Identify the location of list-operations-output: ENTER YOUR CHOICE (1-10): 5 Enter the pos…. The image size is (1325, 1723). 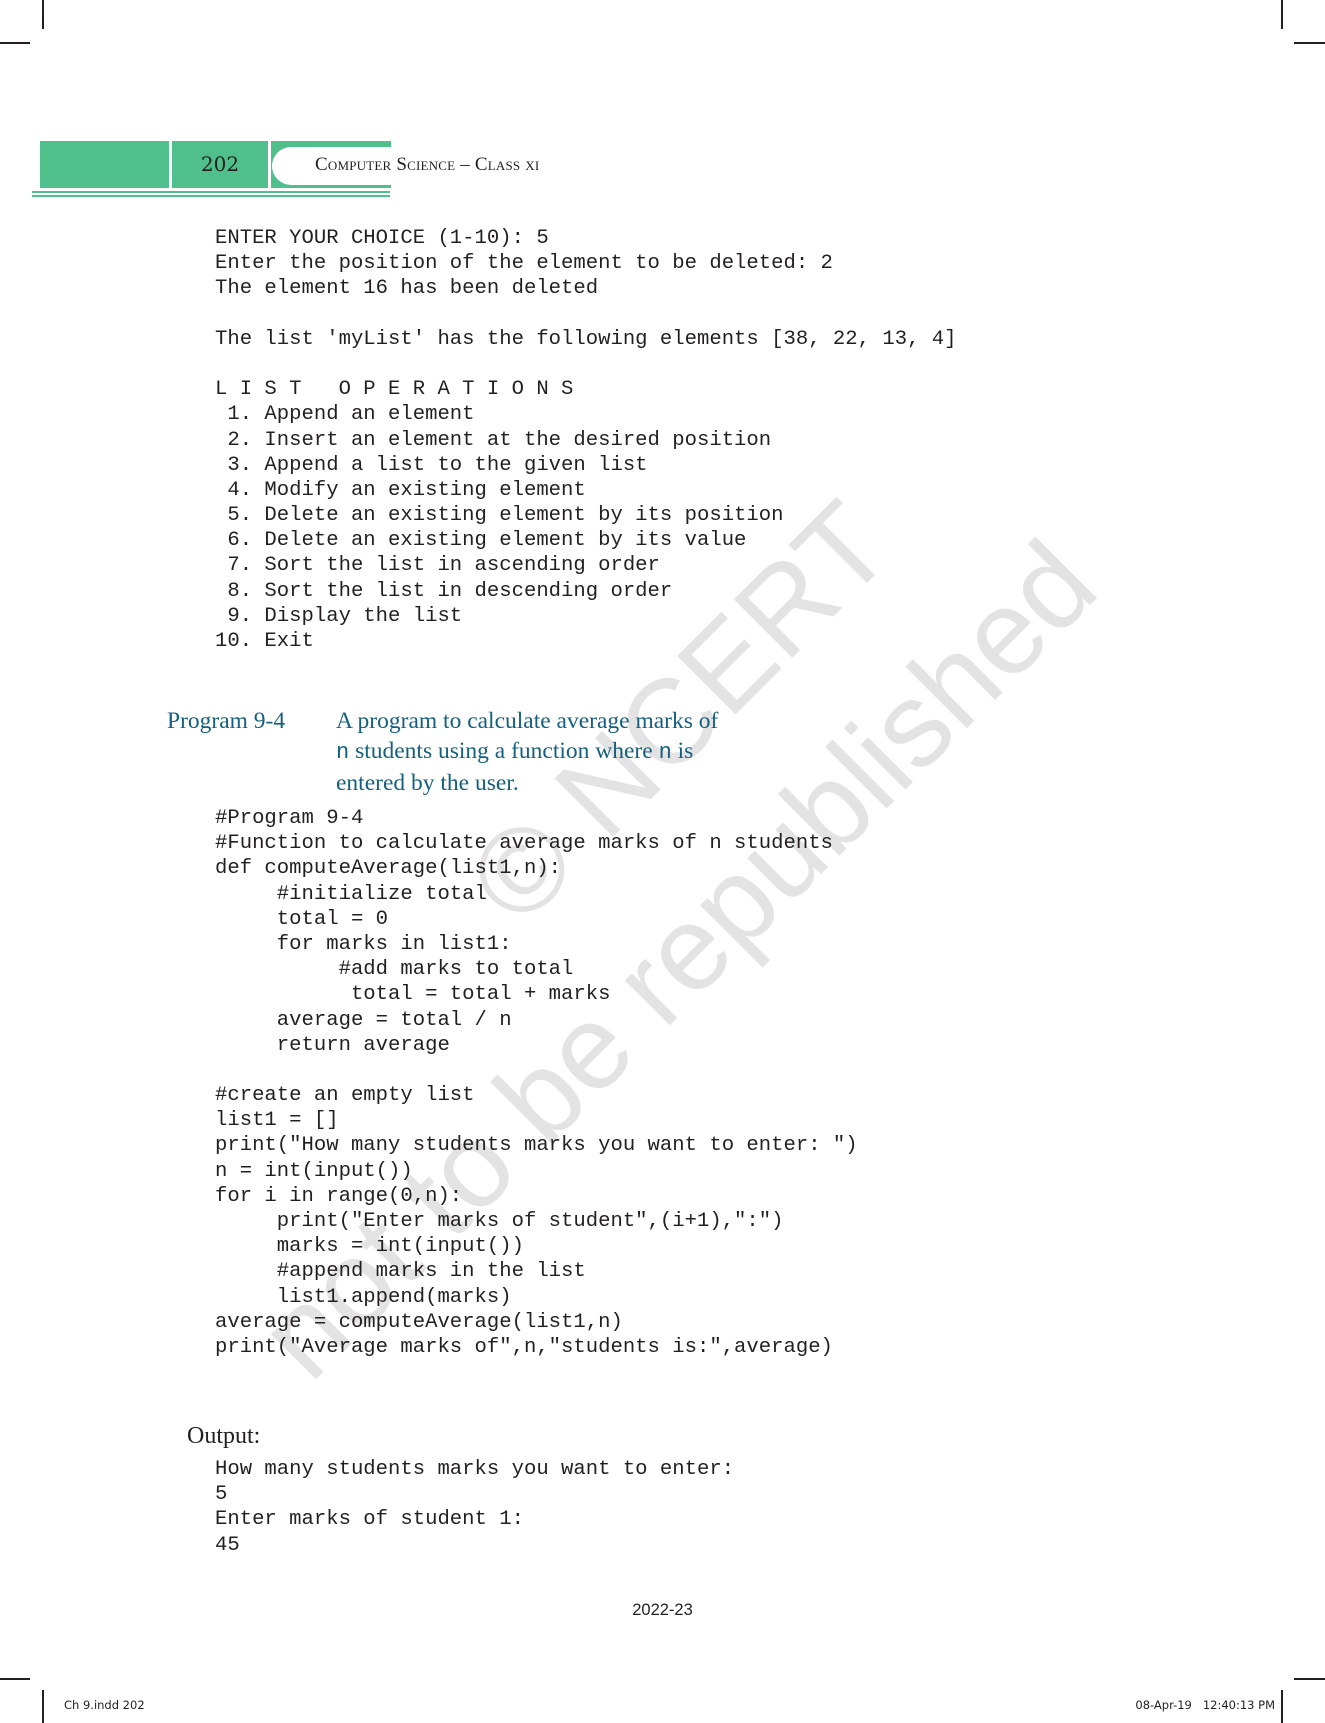
(586, 440).